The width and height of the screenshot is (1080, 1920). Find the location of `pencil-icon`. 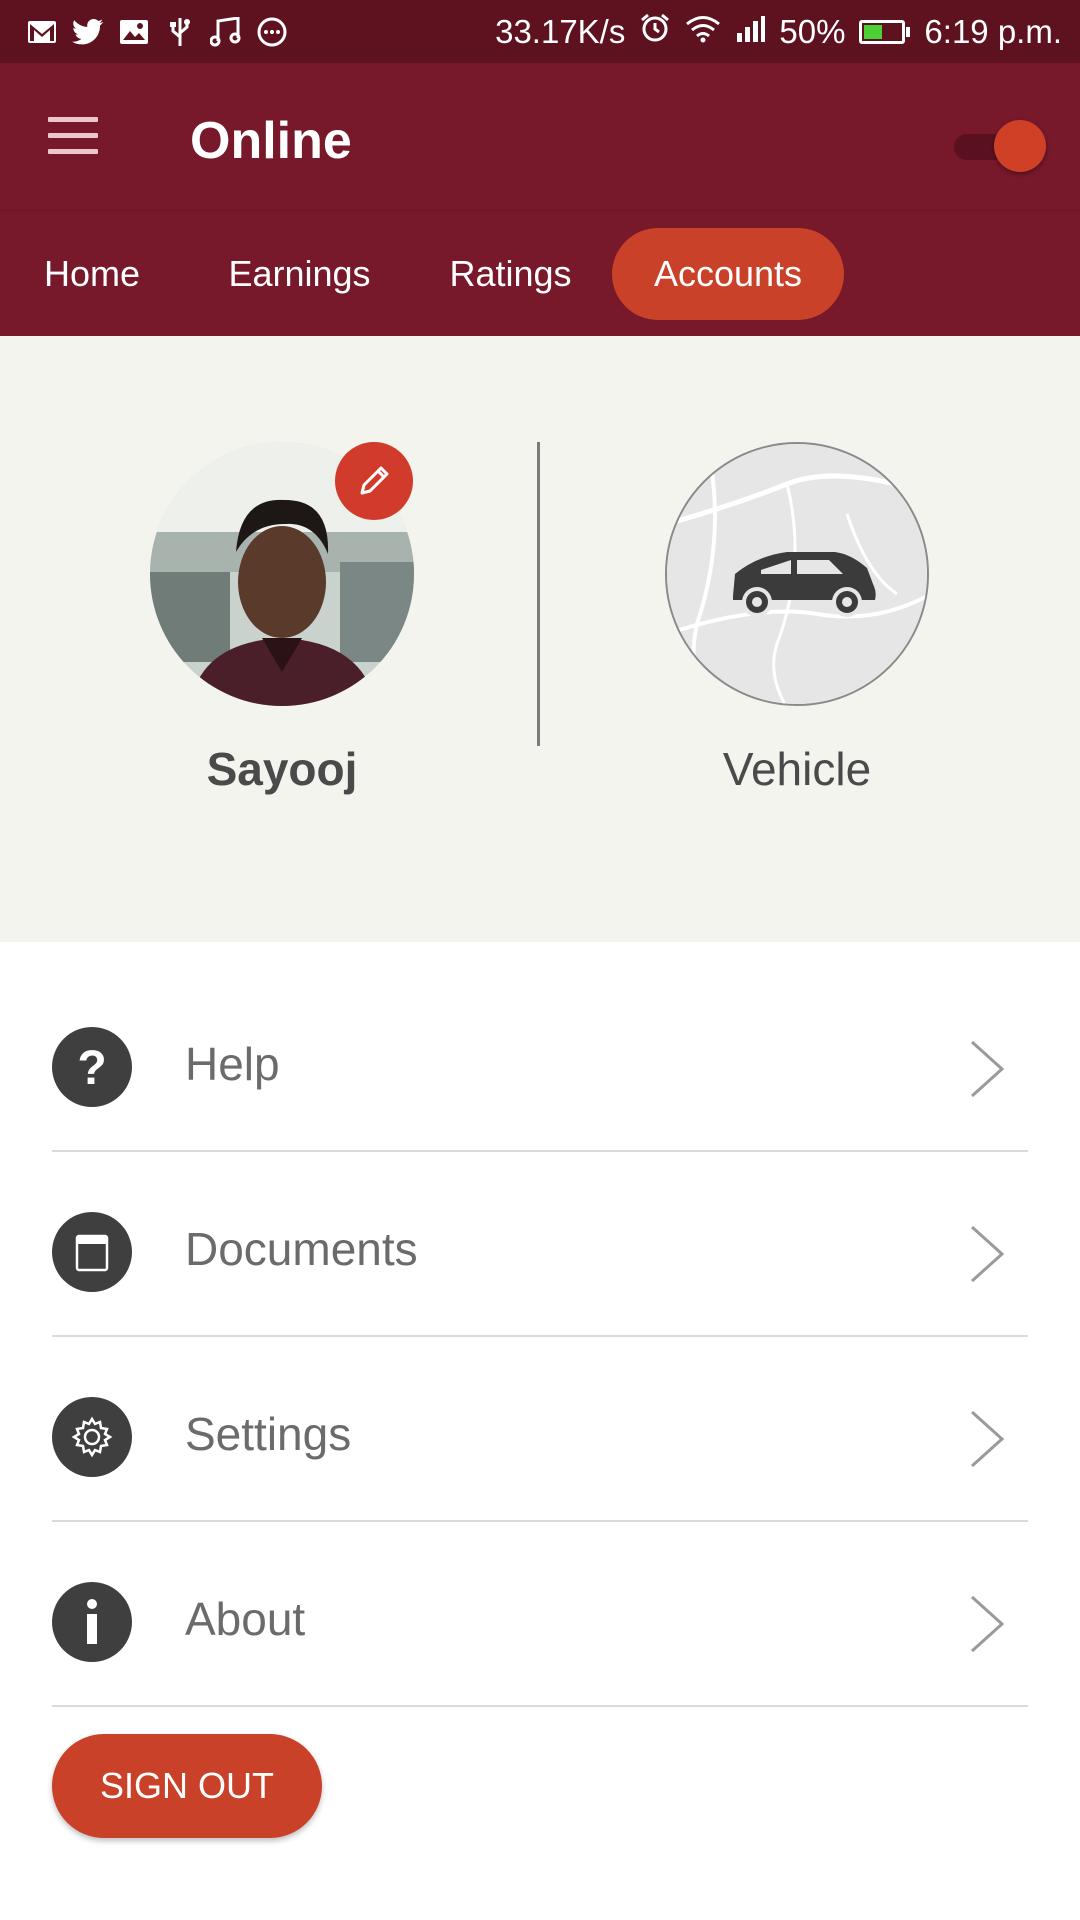

pencil-icon is located at coordinates (374, 480).